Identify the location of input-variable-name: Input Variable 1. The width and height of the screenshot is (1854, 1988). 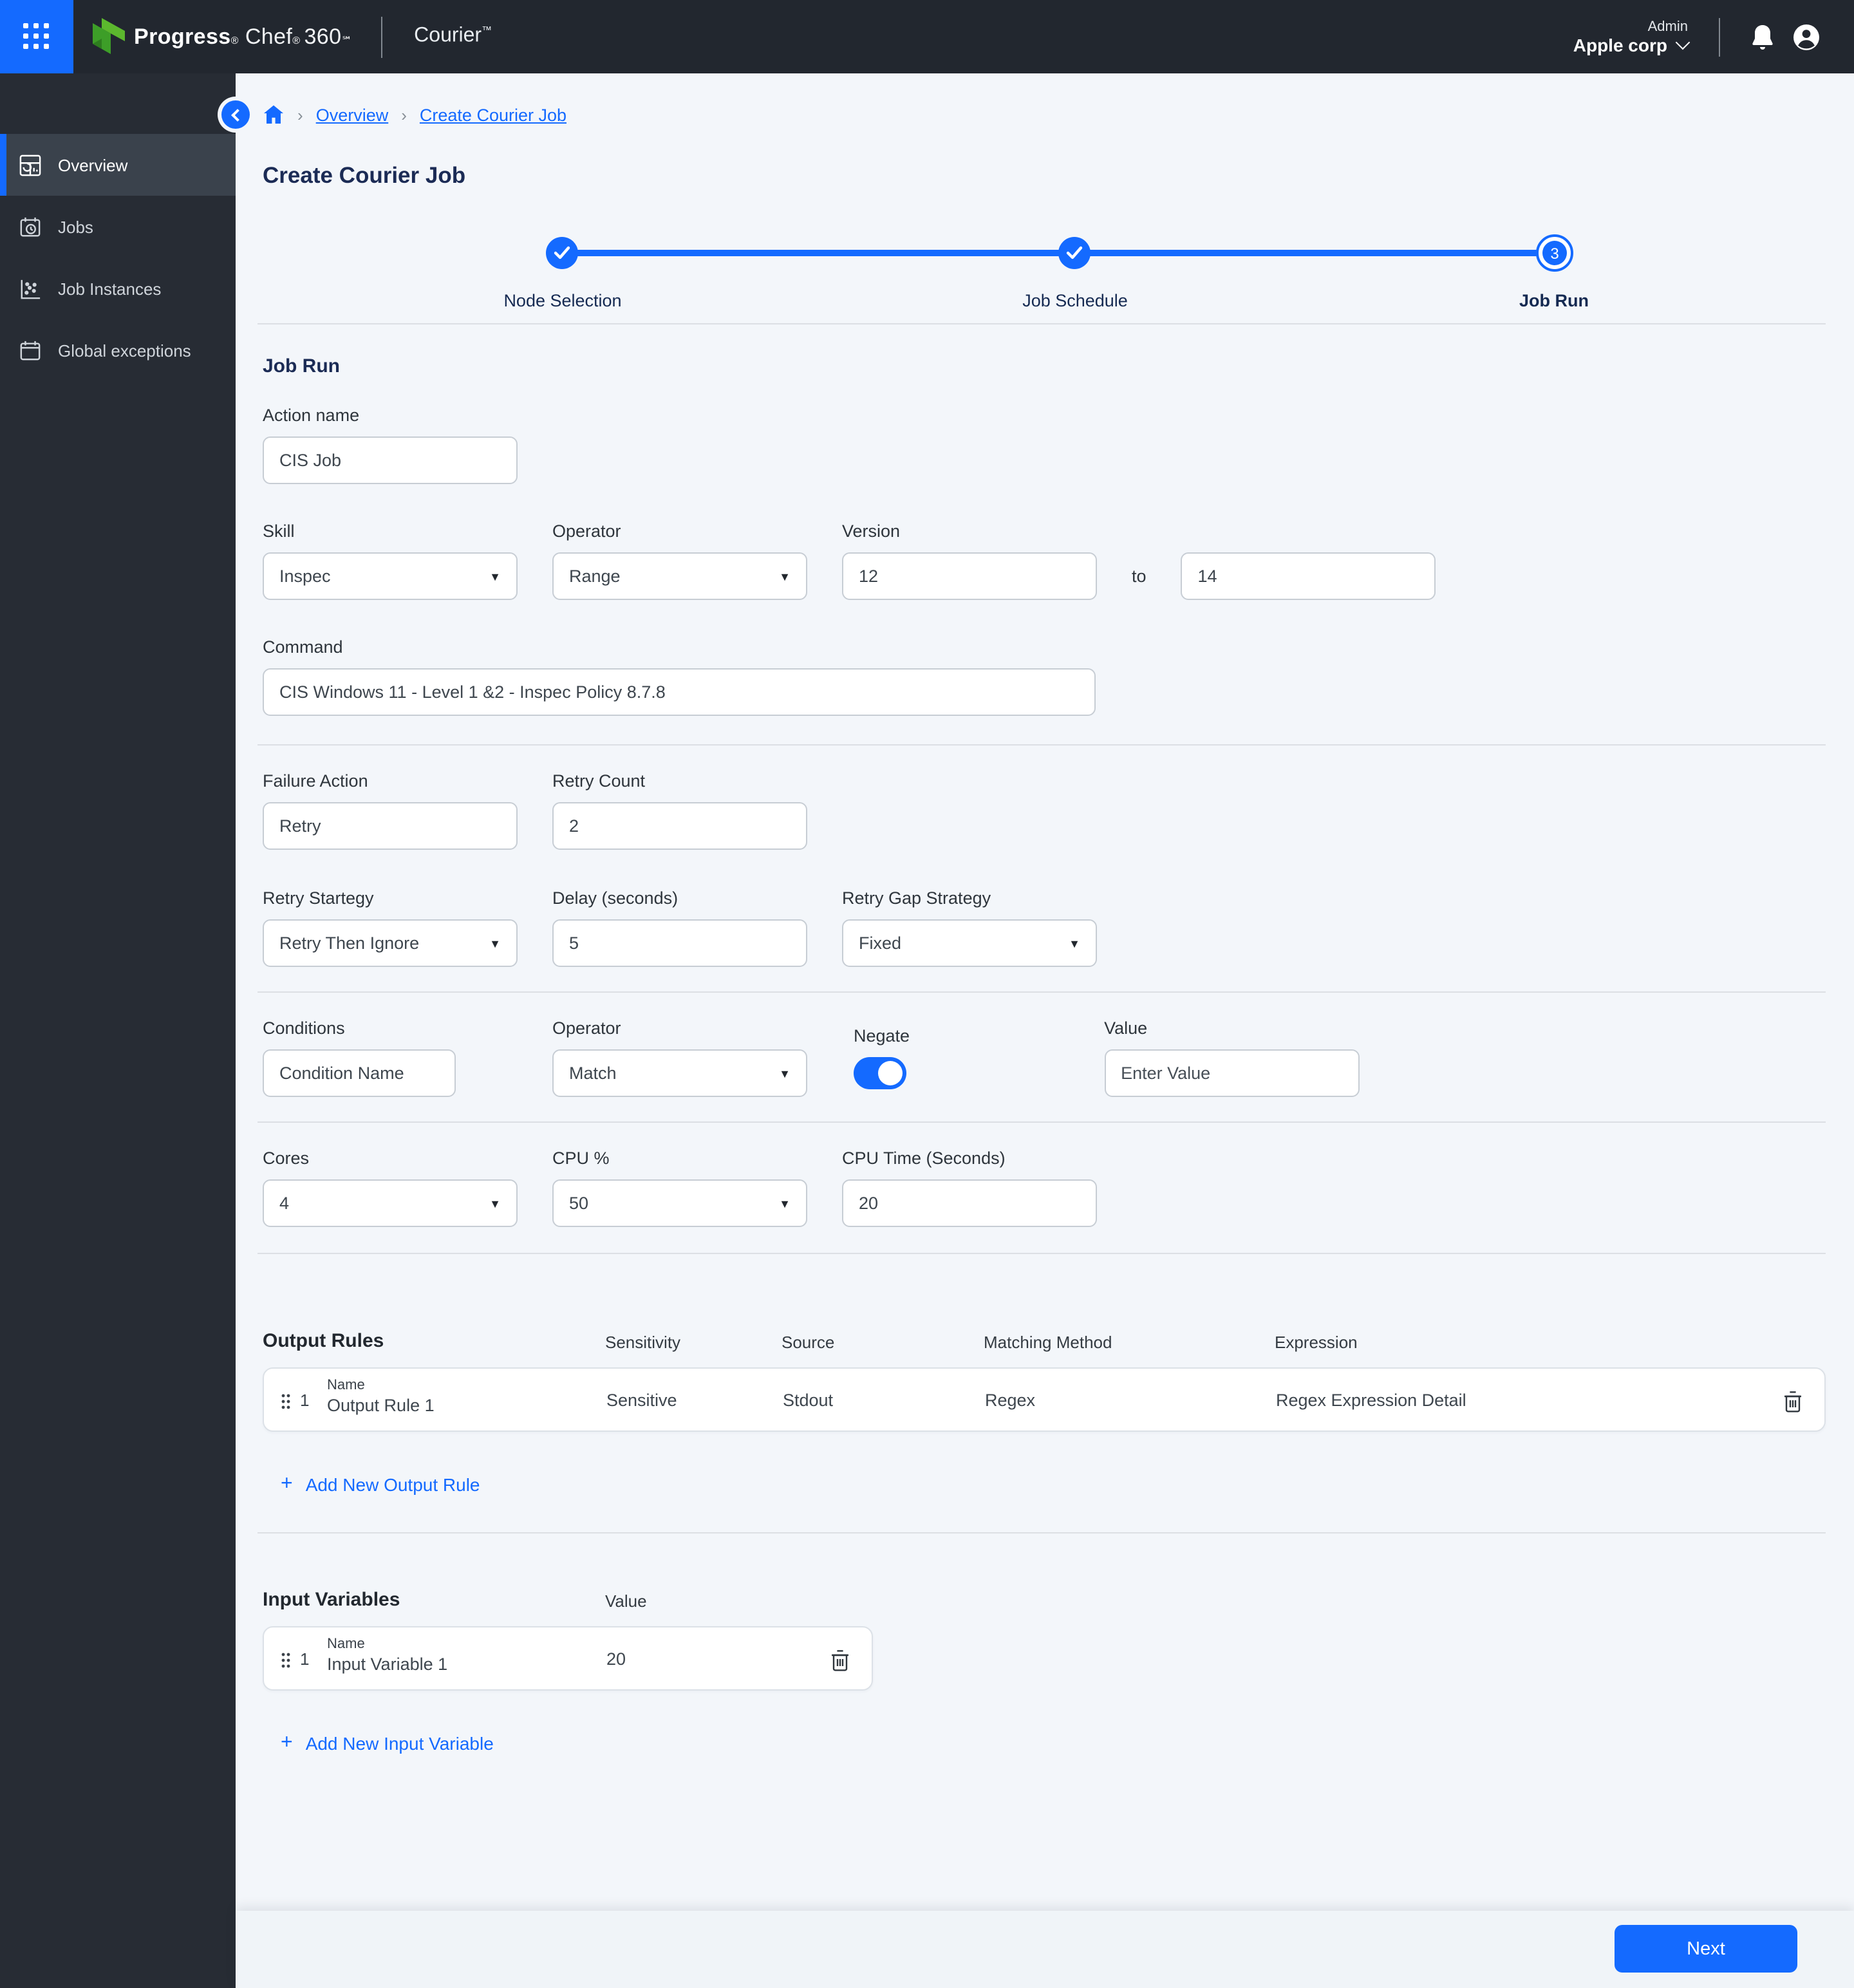
(387, 1664).